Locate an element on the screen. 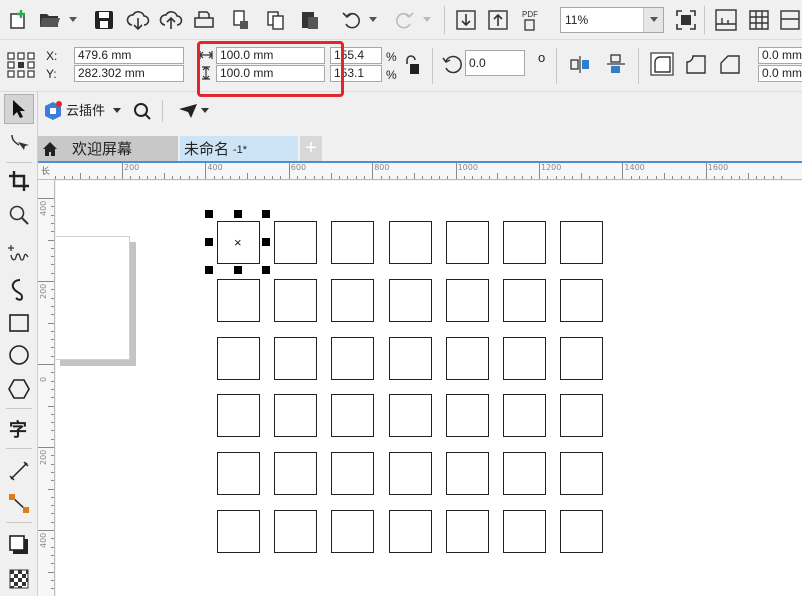 The width and height of the screenshot is (802, 596). rotation-field: 0.0 is located at coordinates (495, 63).